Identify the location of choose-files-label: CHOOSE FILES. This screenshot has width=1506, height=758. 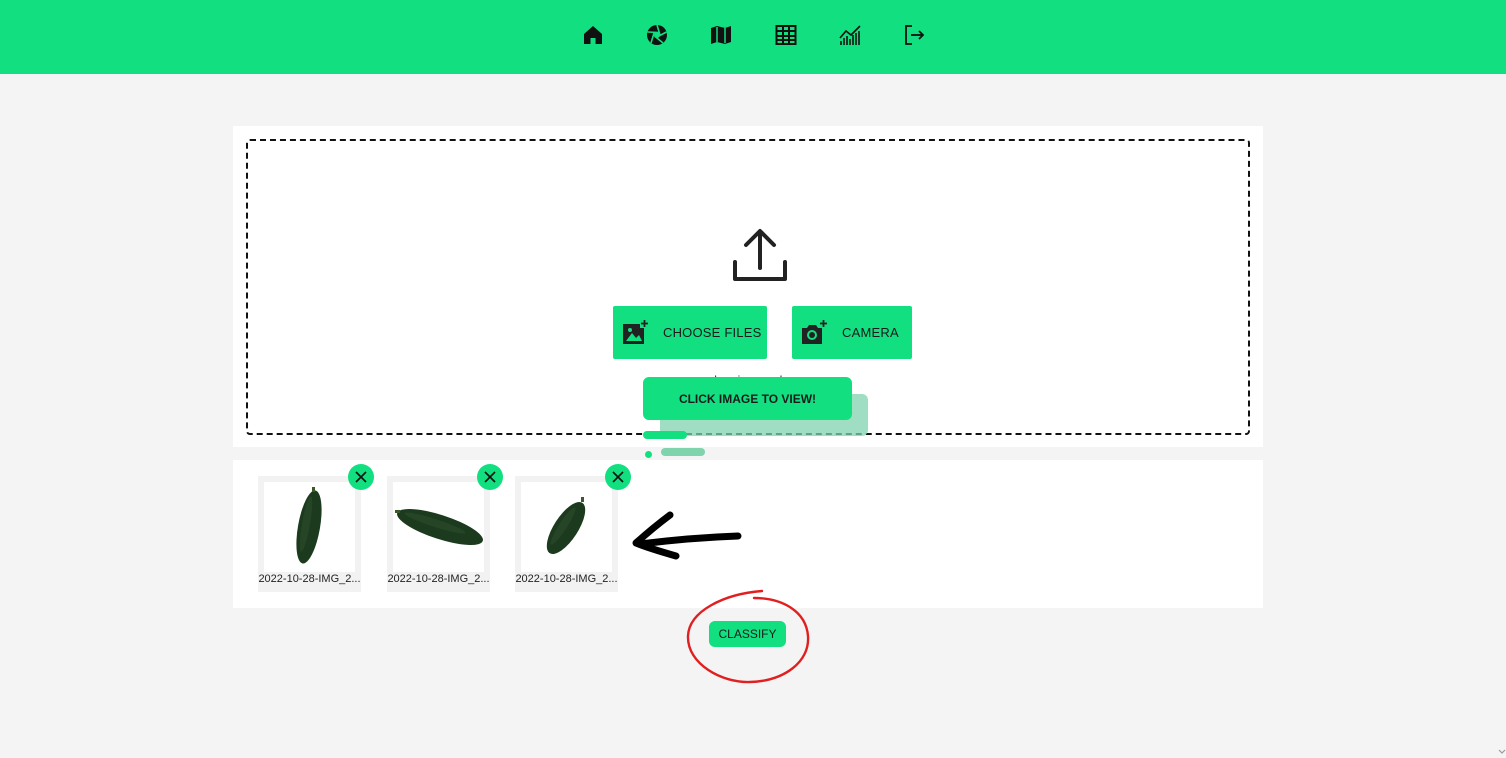
(712, 332).